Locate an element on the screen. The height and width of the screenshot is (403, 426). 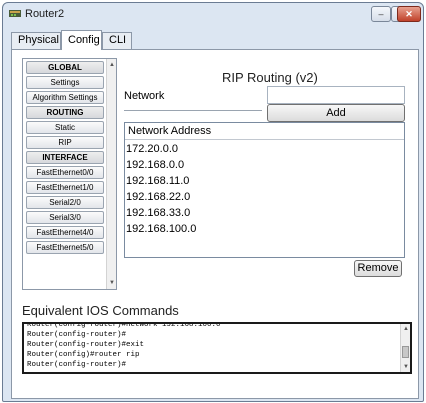
network-label-divider is located at coordinates (193, 110).